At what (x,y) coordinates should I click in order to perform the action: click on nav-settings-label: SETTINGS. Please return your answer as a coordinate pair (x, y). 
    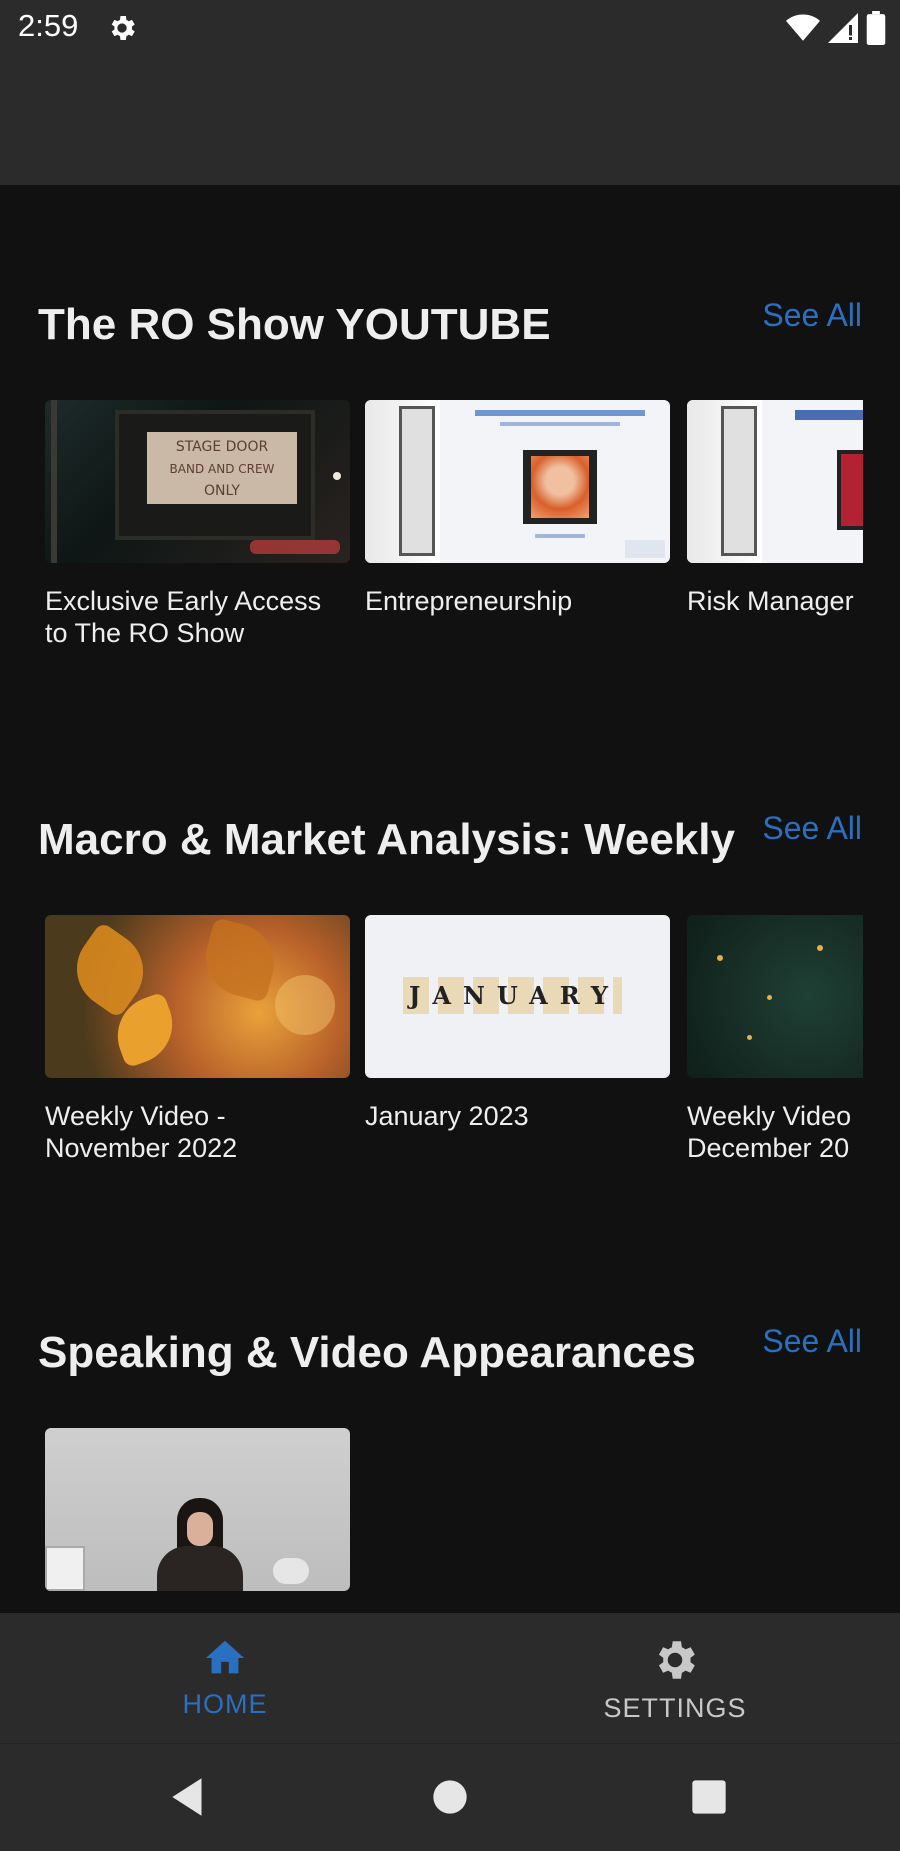
    Looking at the image, I should click on (675, 1708).